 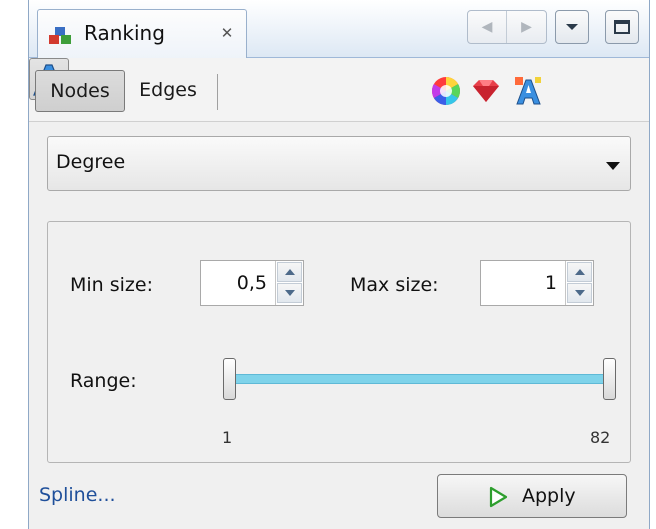 What do you see at coordinates (446, 91) in the screenshot?
I see `color-wheel-icon` at bounding box center [446, 91].